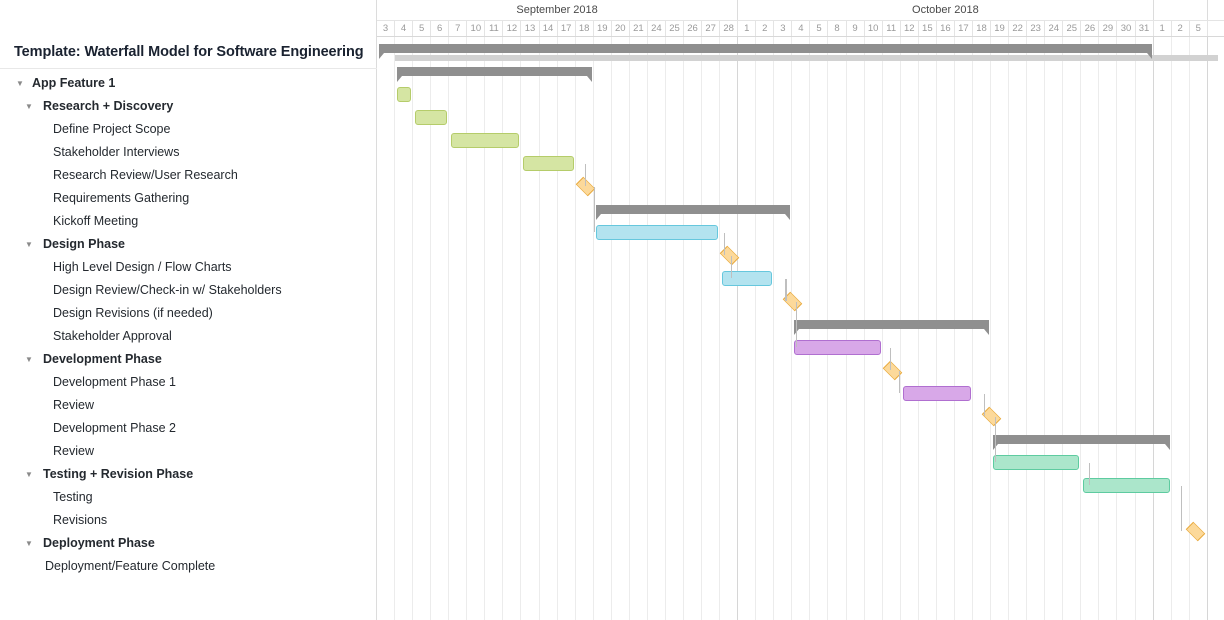 Image resolution: width=1224 pixels, height=620 pixels. I want to click on day-header-cell: 11, so click(494, 28).